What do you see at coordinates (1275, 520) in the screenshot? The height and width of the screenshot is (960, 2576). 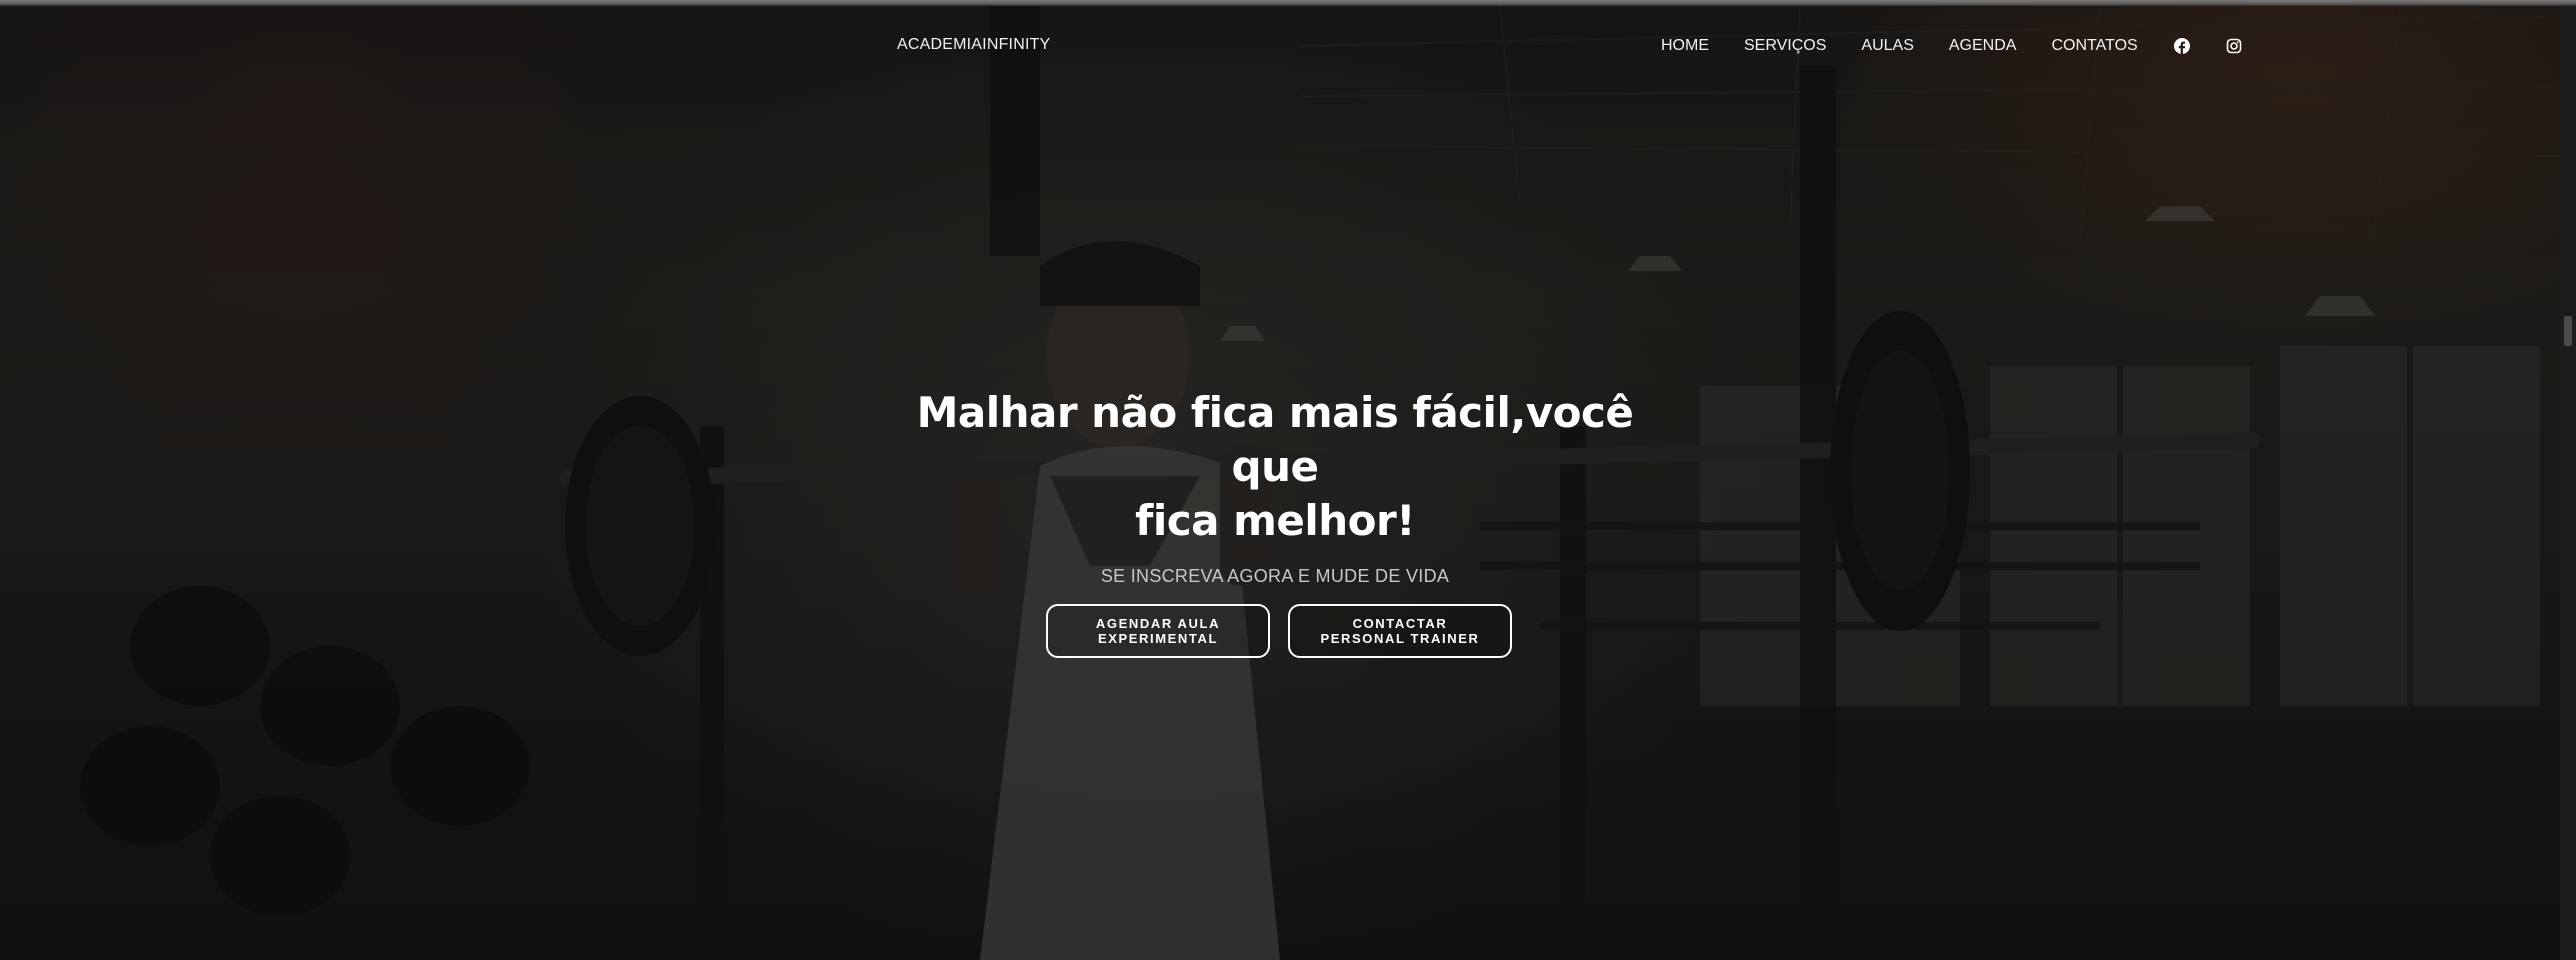 I see `hero-headline-line2: fica melhor!` at bounding box center [1275, 520].